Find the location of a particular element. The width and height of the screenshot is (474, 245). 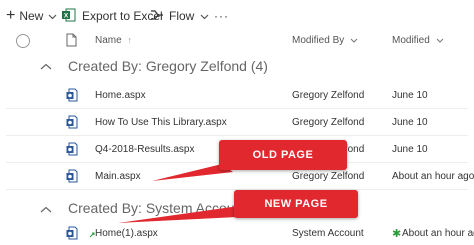

new-page-callout: NEW PAGE is located at coordinates (296, 204).